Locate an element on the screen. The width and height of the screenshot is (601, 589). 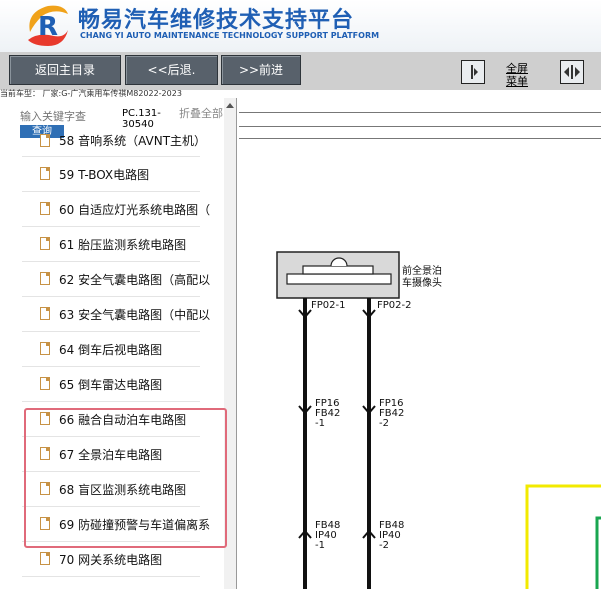
list-item: 63 安全气囊电路图（中配以 is located at coordinates (116, 314).